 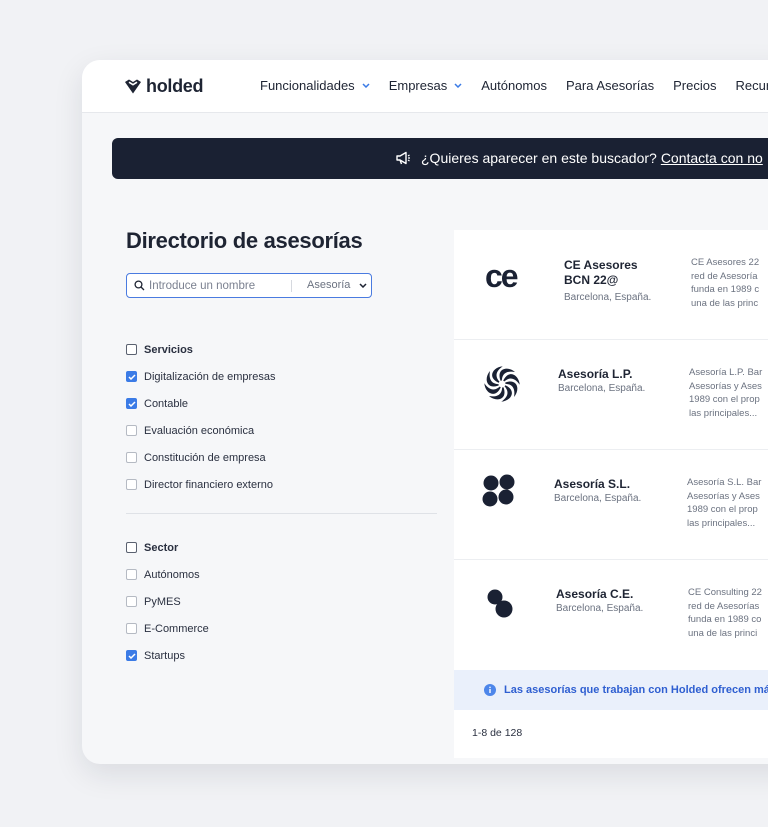 I want to click on filter-option-label: PyMES, so click(x=162, y=601).